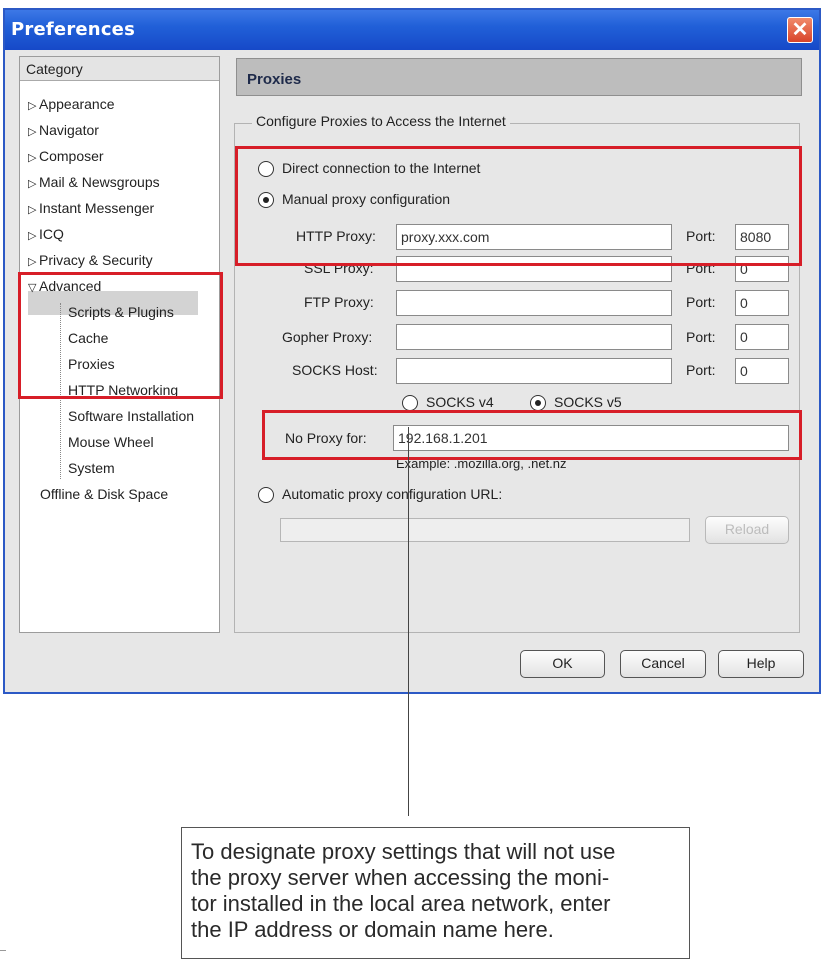 The height and width of the screenshot is (967, 826). I want to click on ok-button: OK, so click(562, 664).